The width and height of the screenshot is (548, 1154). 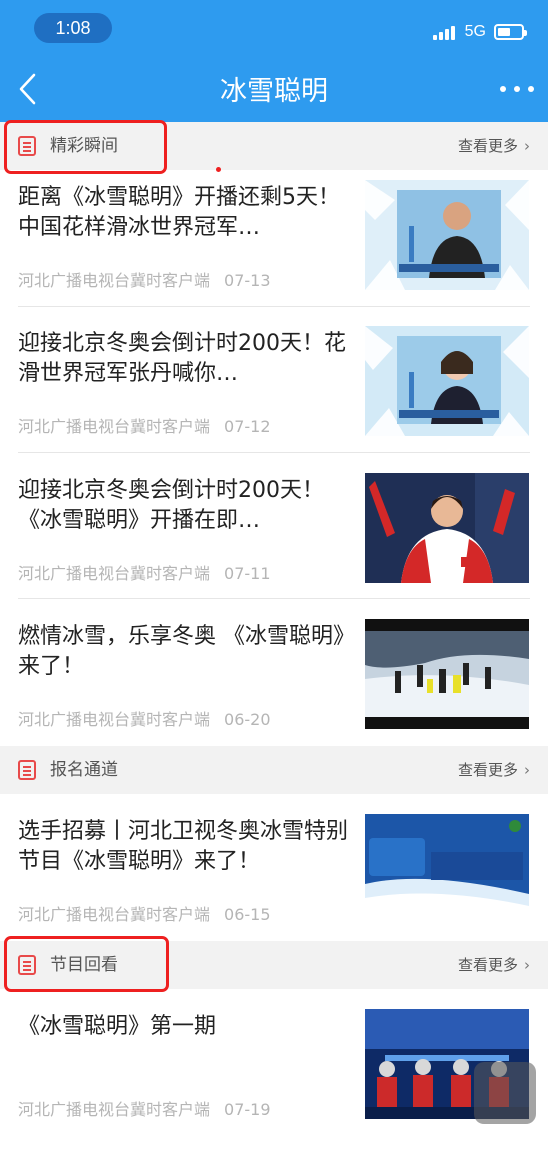 What do you see at coordinates (274, 692) in the screenshot?
I see `article-item: 燃情冰雪，乐享冬奥 《冰雪聪明》来了！ 河北广播电视台冀时客户端 06-20` at bounding box center [274, 692].